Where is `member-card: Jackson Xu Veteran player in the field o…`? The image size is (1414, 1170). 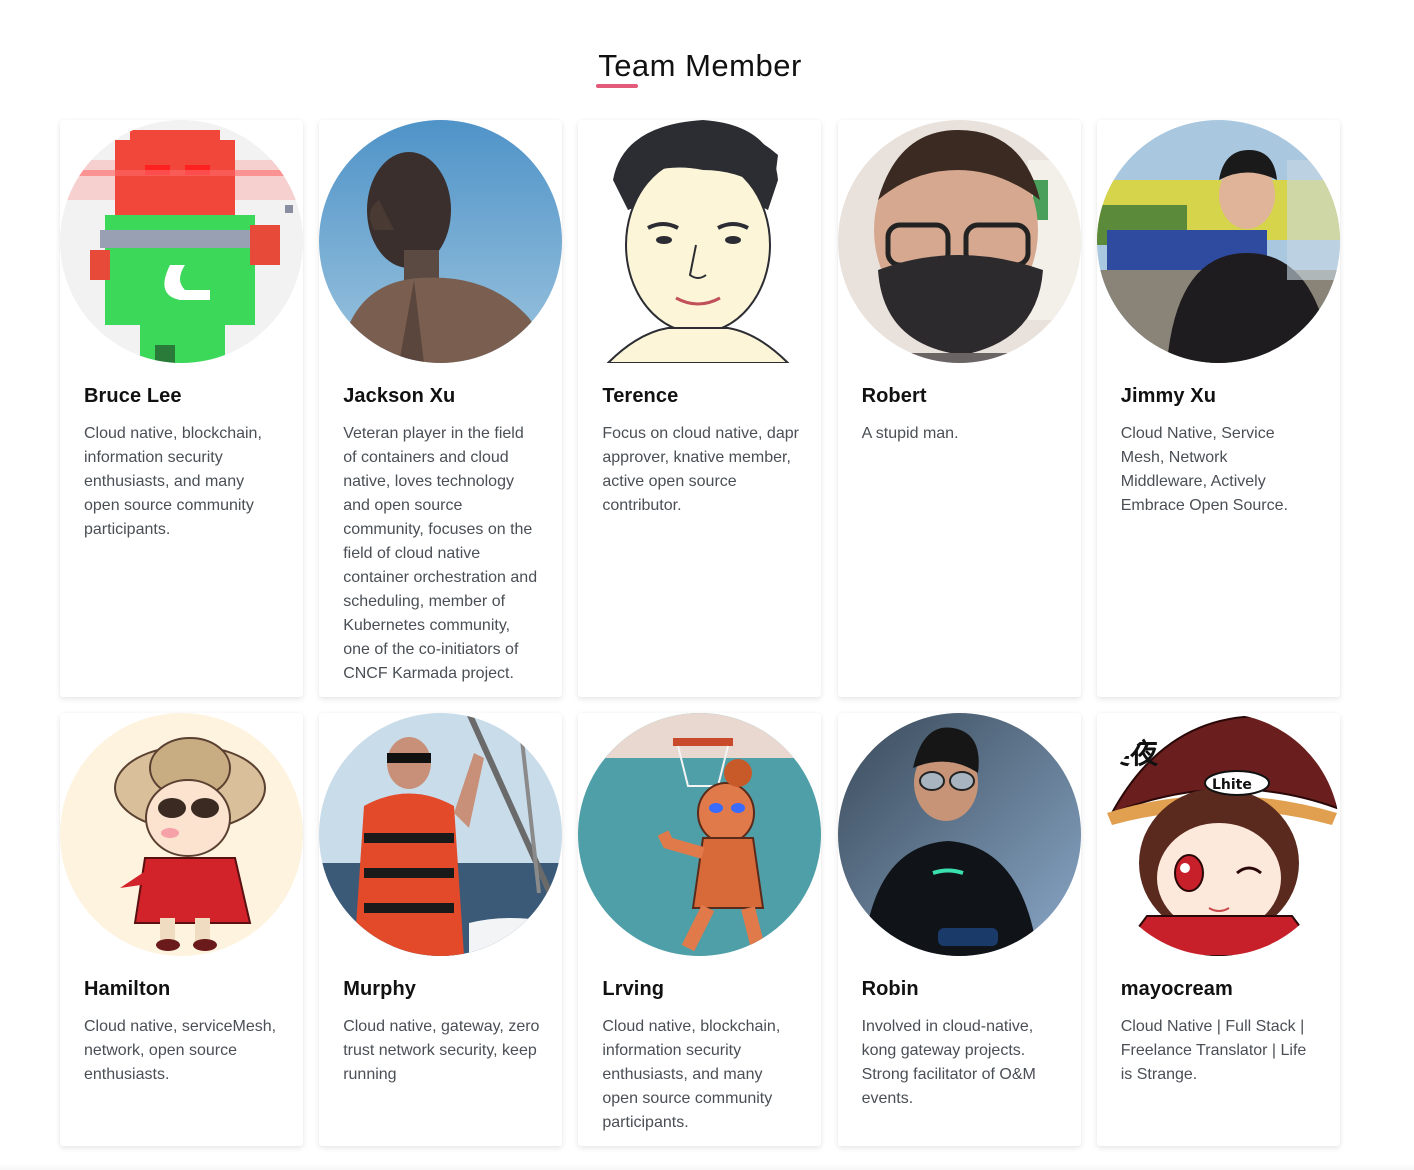 member-card: Jackson Xu Veteran player in the field o… is located at coordinates (441, 408).